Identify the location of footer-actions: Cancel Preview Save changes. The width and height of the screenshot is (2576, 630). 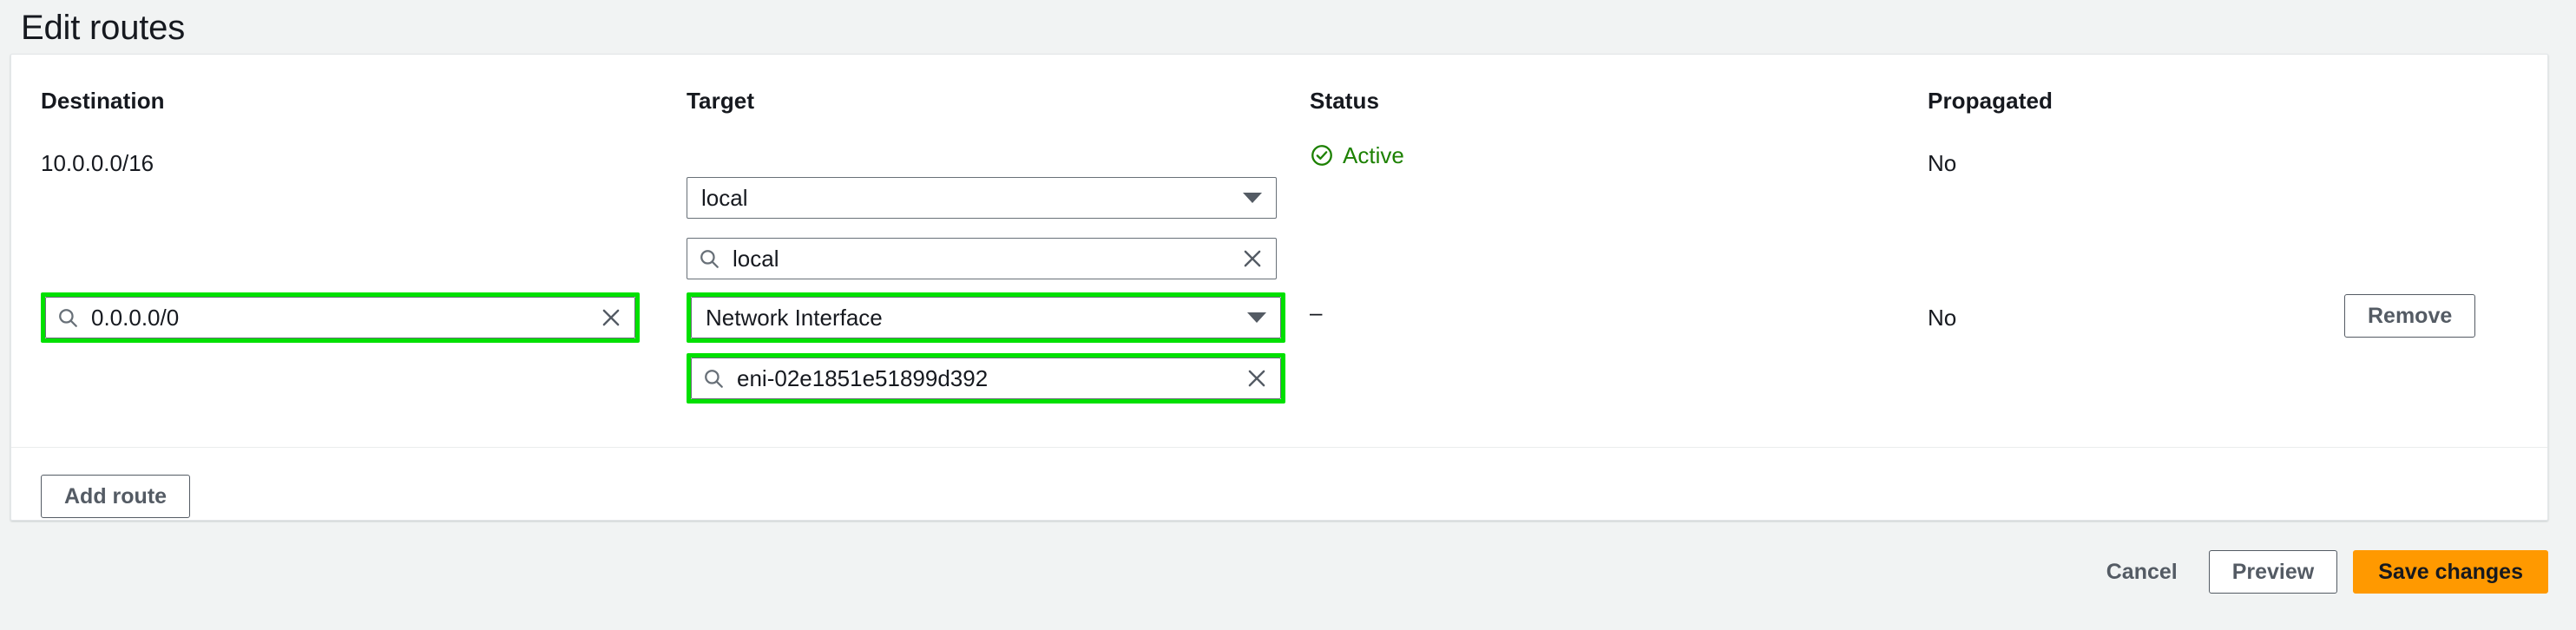
(1288, 572).